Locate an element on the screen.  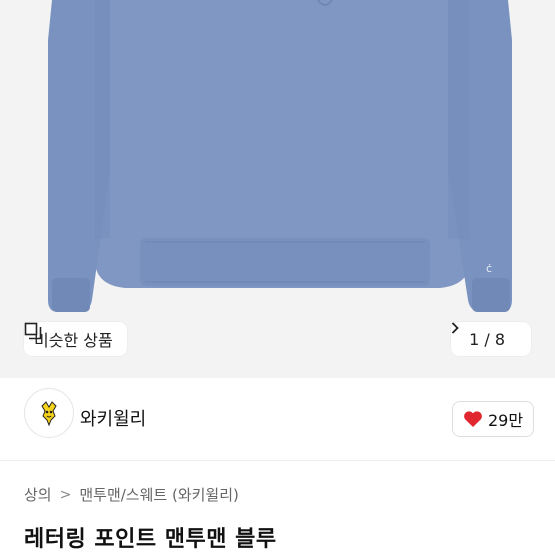
similar-items-button: 비슷한 상품 is located at coordinates (75, 339).